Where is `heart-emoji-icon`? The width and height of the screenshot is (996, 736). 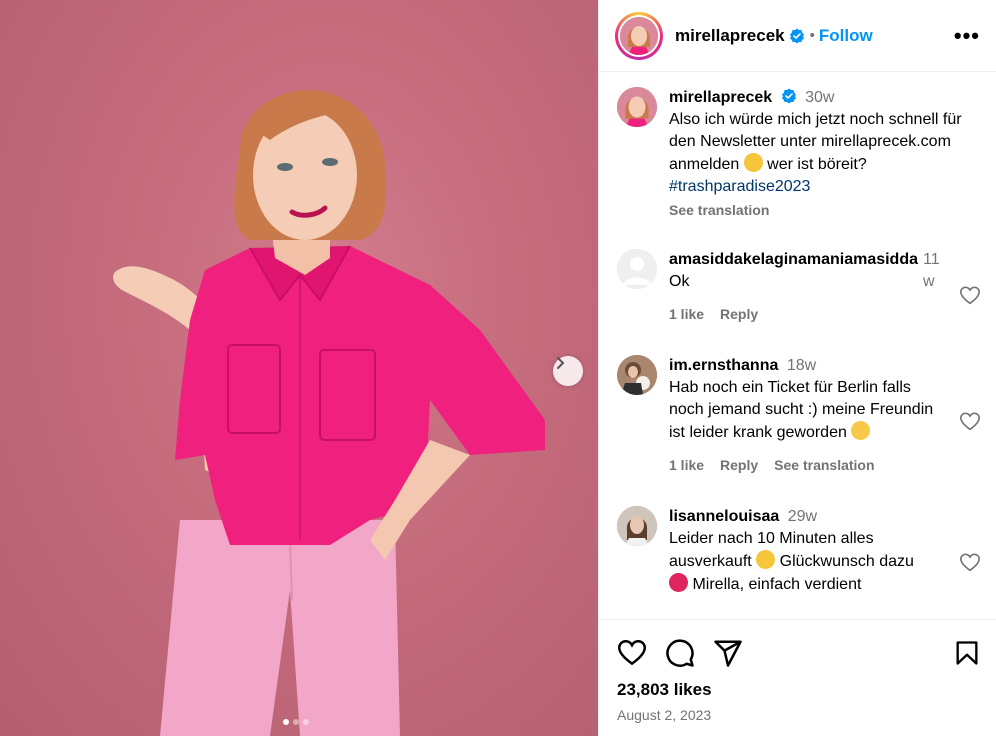 heart-emoji-icon is located at coordinates (678, 582).